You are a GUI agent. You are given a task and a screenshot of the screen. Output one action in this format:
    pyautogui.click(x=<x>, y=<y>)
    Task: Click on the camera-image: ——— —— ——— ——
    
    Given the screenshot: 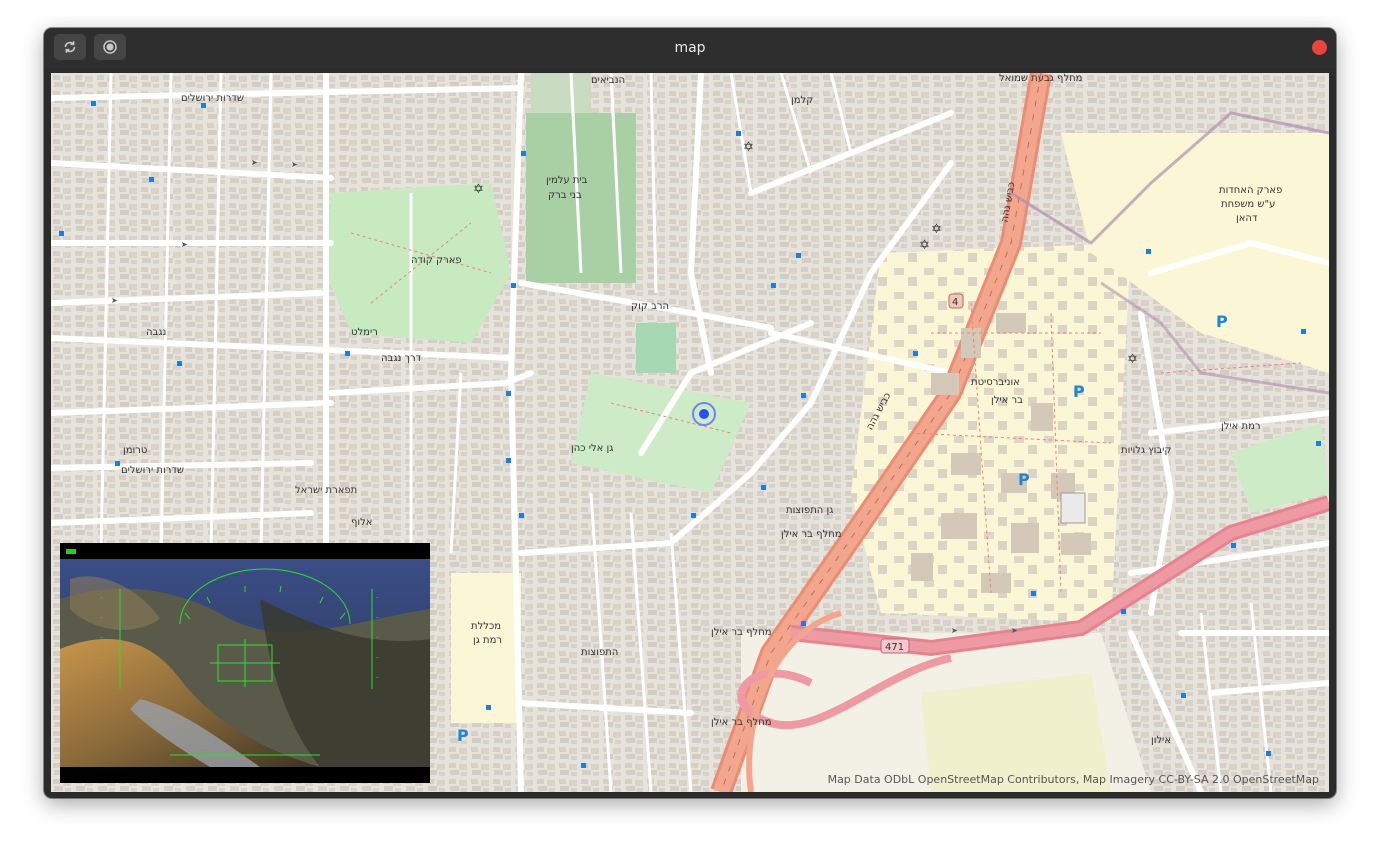 What is the action you would take?
    pyautogui.click(x=245, y=663)
    